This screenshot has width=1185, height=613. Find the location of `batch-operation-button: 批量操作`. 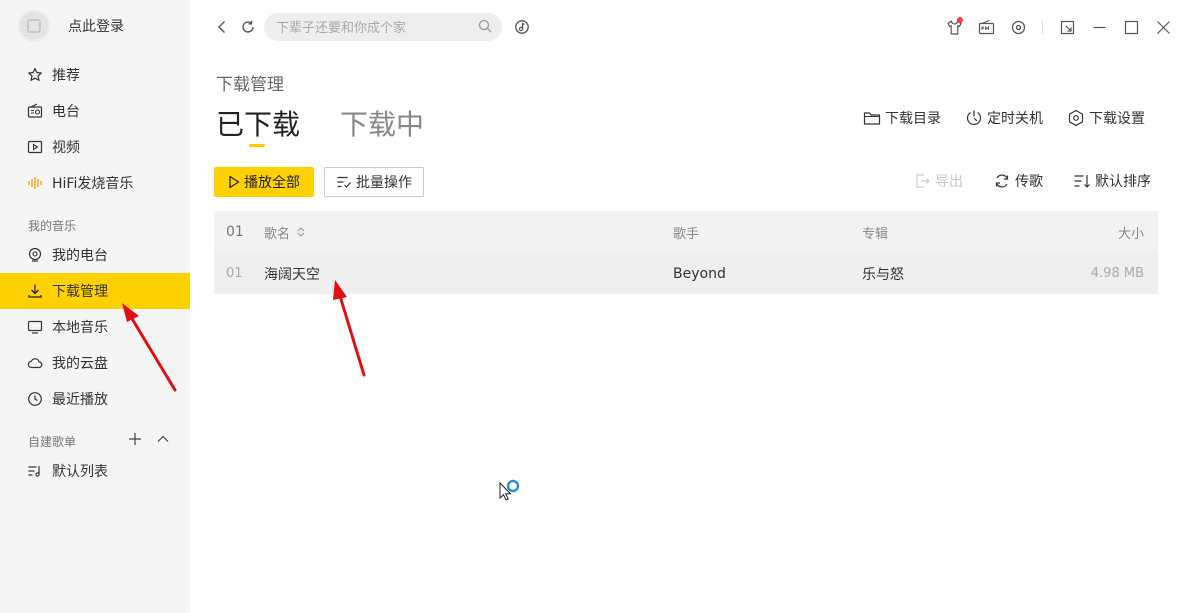

batch-operation-button: 批量操作 is located at coordinates (374, 182).